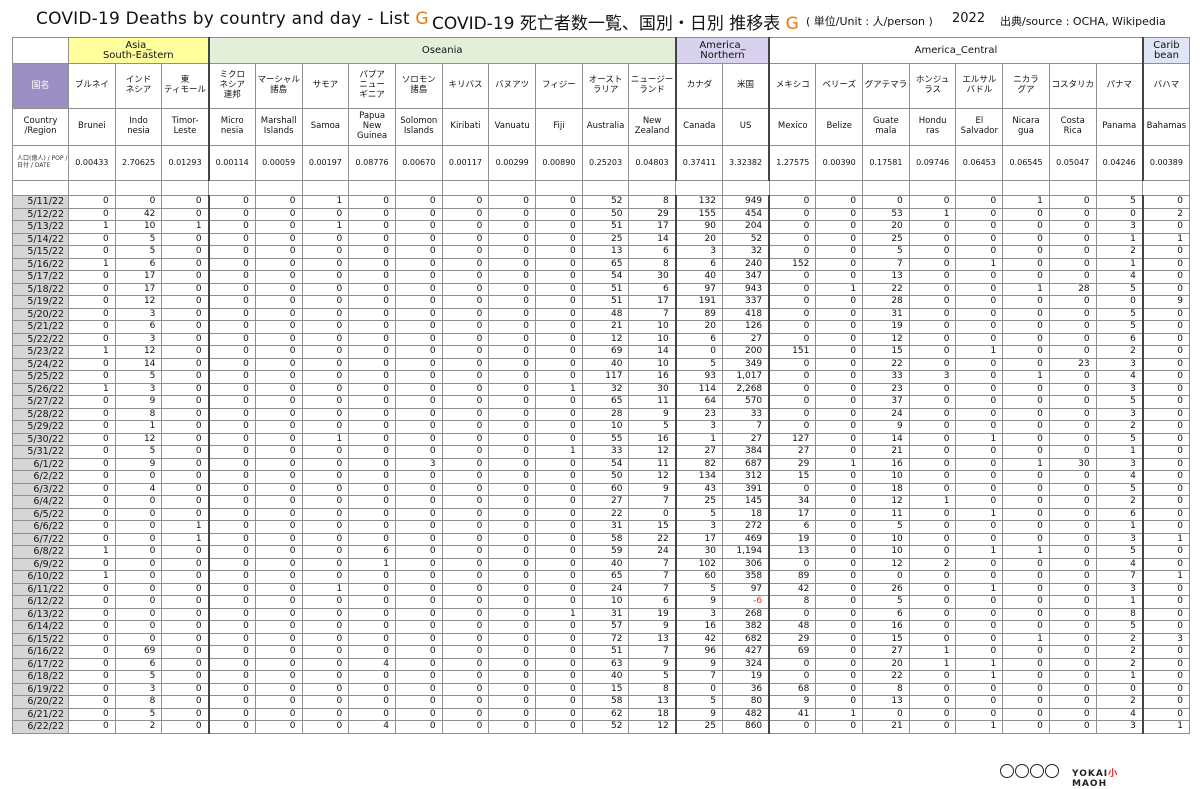  What do you see at coordinates (886, 514) in the screenshot?
I see `death-count-cell: 11` at bounding box center [886, 514].